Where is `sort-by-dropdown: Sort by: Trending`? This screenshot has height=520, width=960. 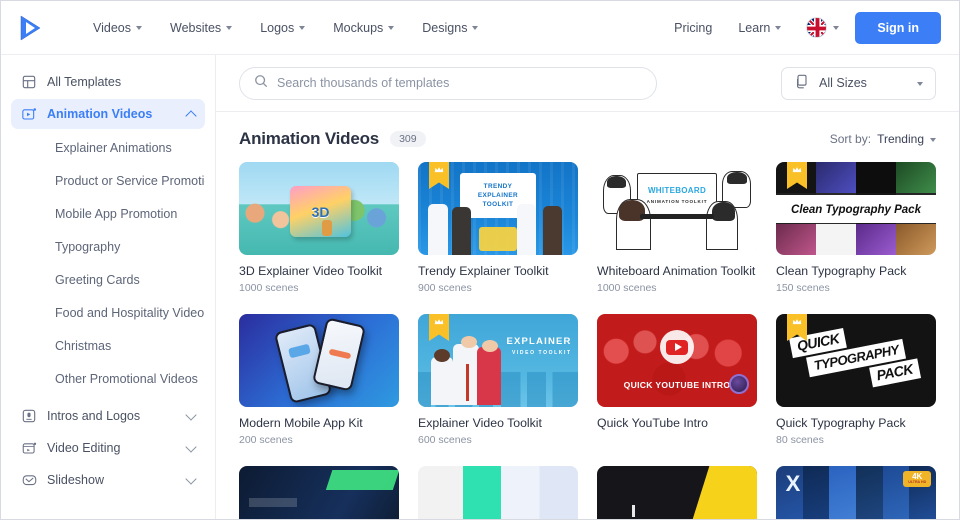 sort-by-dropdown: Sort by: Trending is located at coordinates (883, 139).